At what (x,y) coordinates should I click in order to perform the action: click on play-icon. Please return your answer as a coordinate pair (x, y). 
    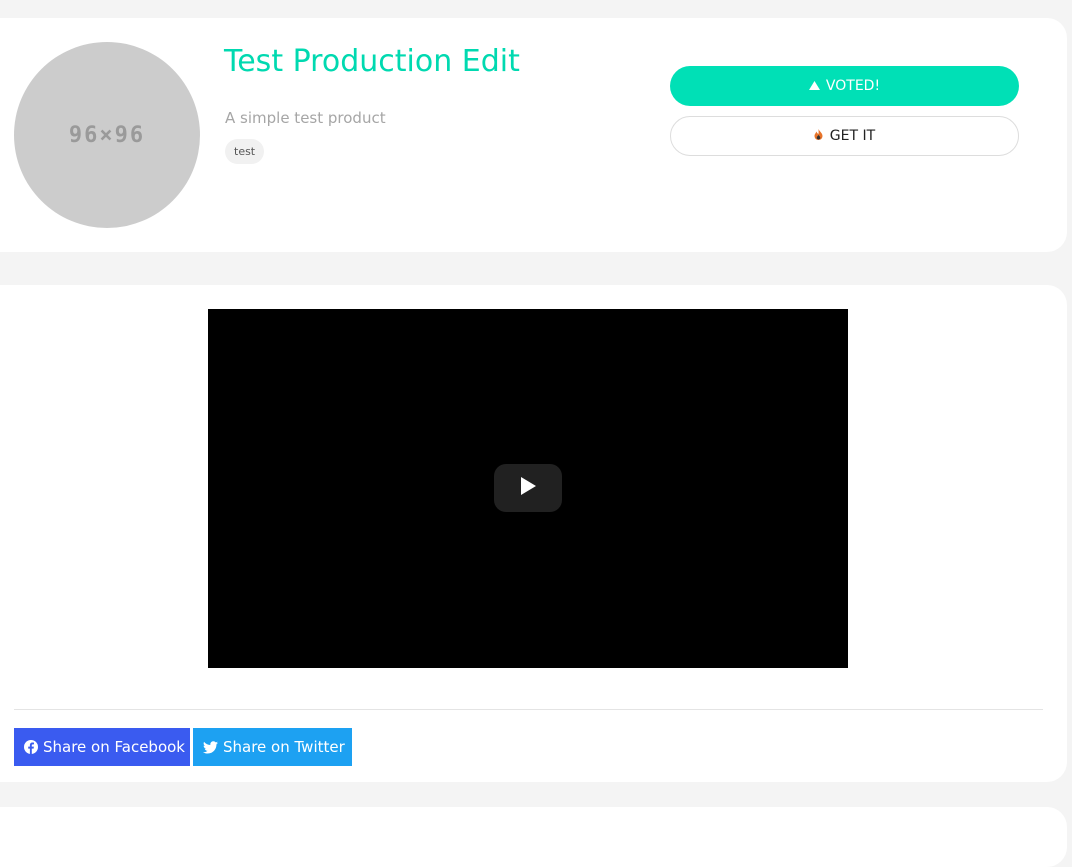
    Looking at the image, I should click on (528, 488).